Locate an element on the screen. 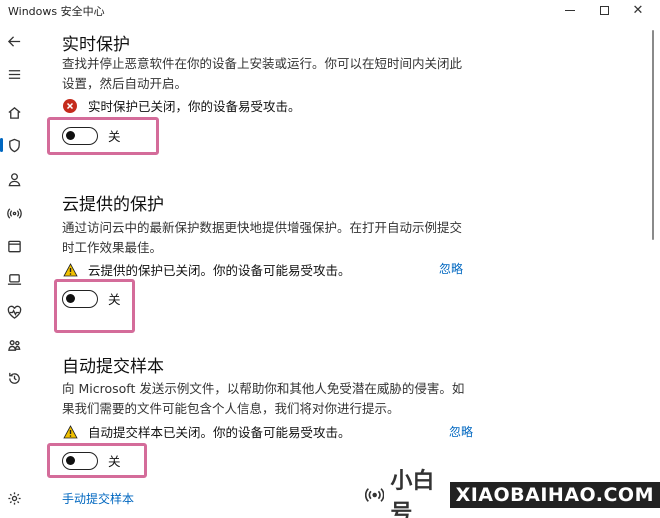 The height and width of the screenshot is (518, 660). sample-toggle: 关 is located at coordinates (91, 460).